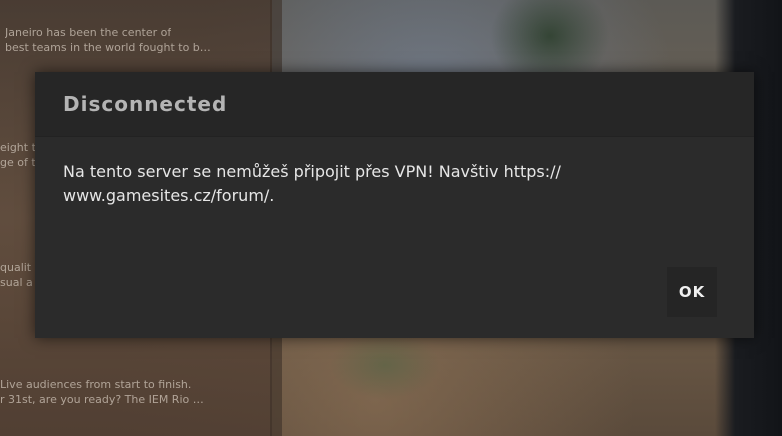 Image resolution: width=782 pixels, height=436 pixels. Describe the element at coordinates (16, 267) in the screenshot. I see `news-text-line: qualit` at that location.